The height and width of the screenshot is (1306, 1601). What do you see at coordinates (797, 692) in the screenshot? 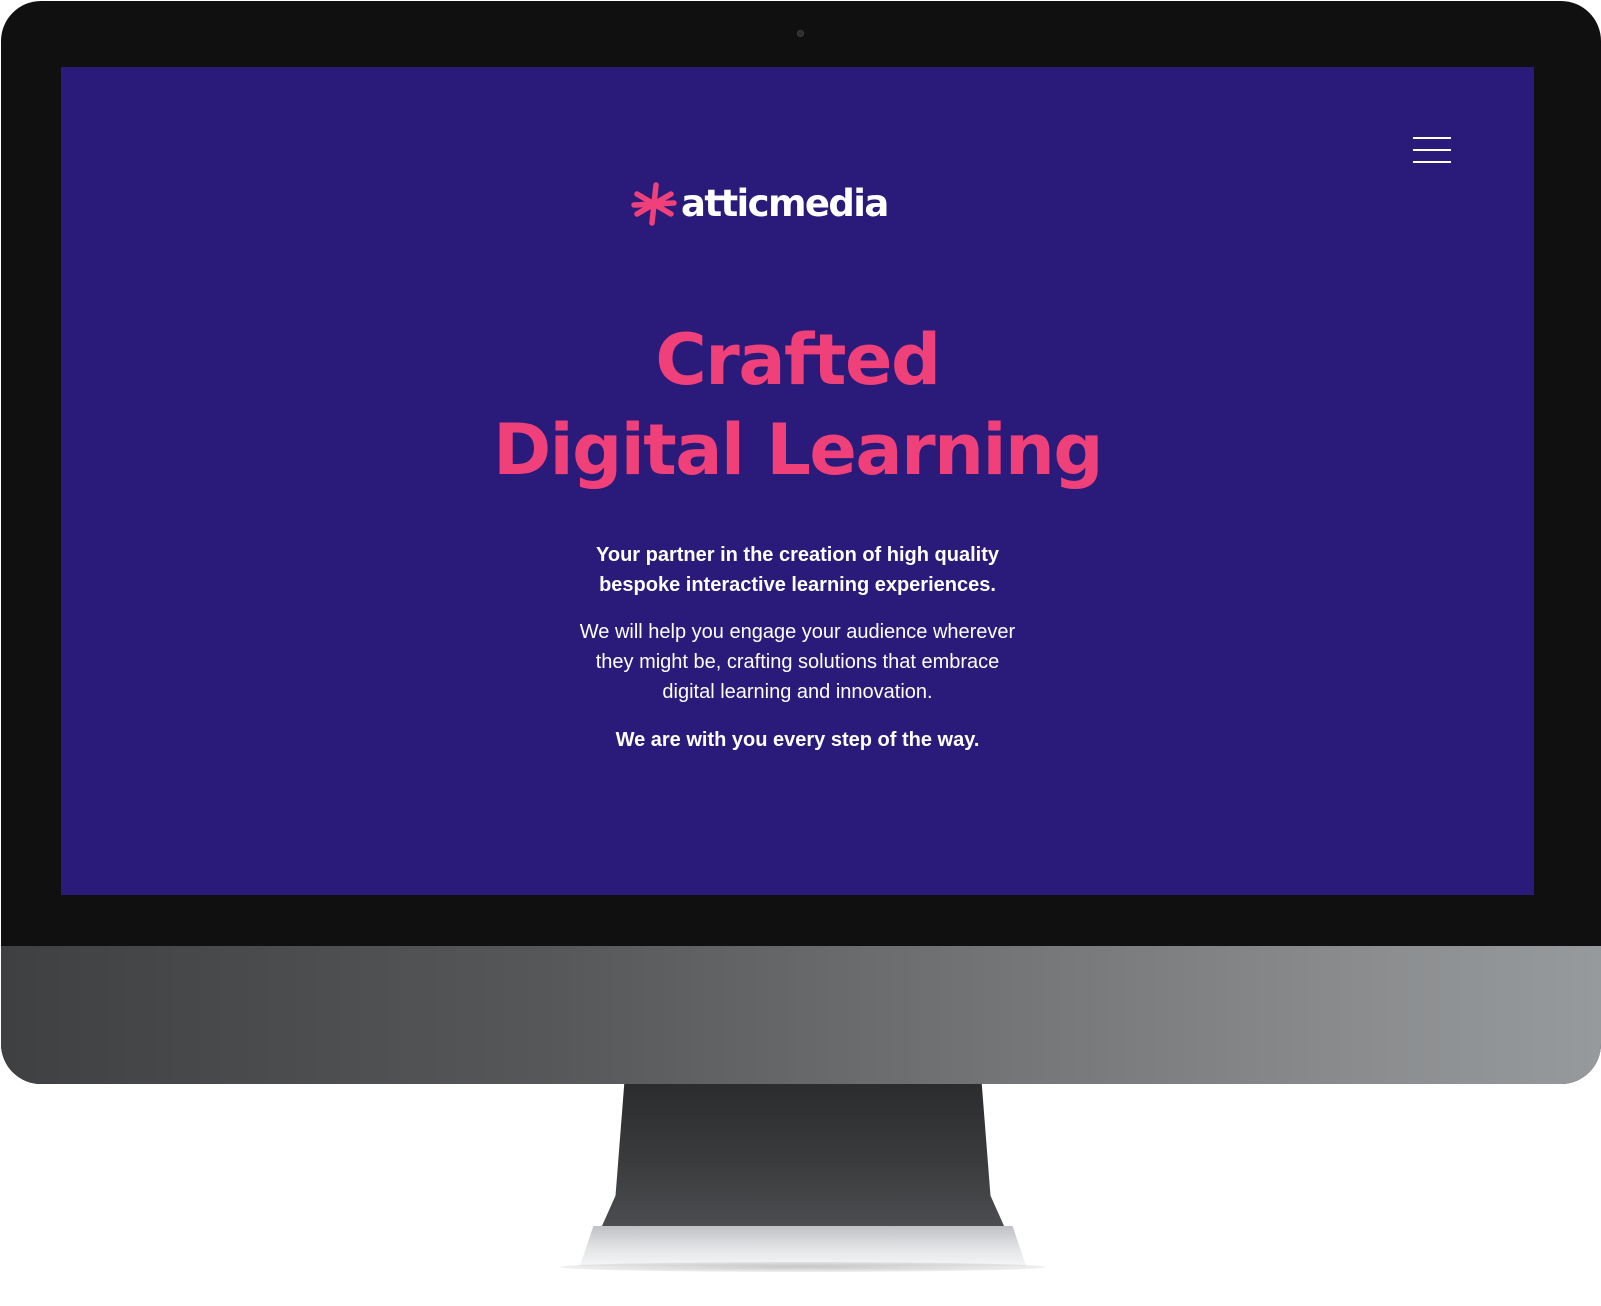
I see `description-line-3: digital learning and innovation.` at bounding box center [797, 692].